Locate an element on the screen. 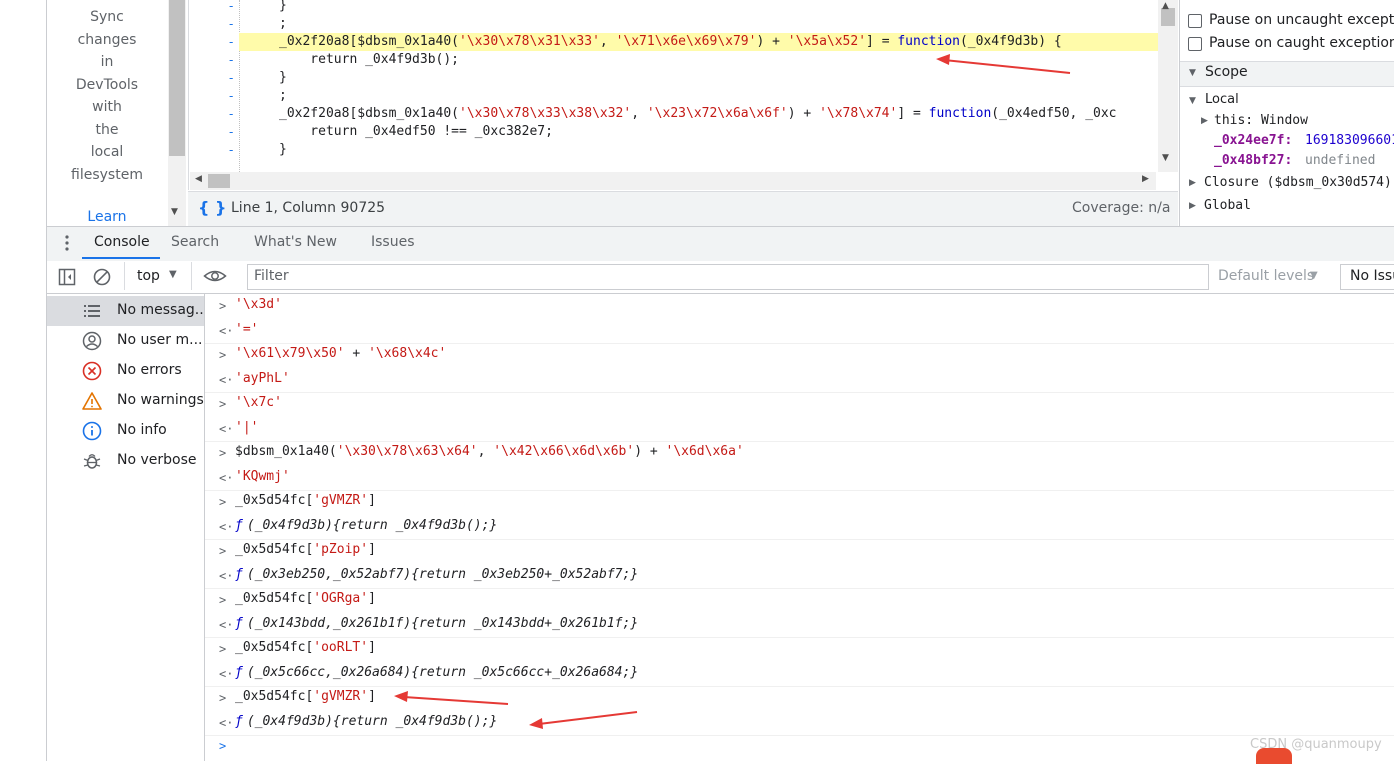 The image size is (1394, 764). tab-issues: Issues is located at coordinates (393, 242).